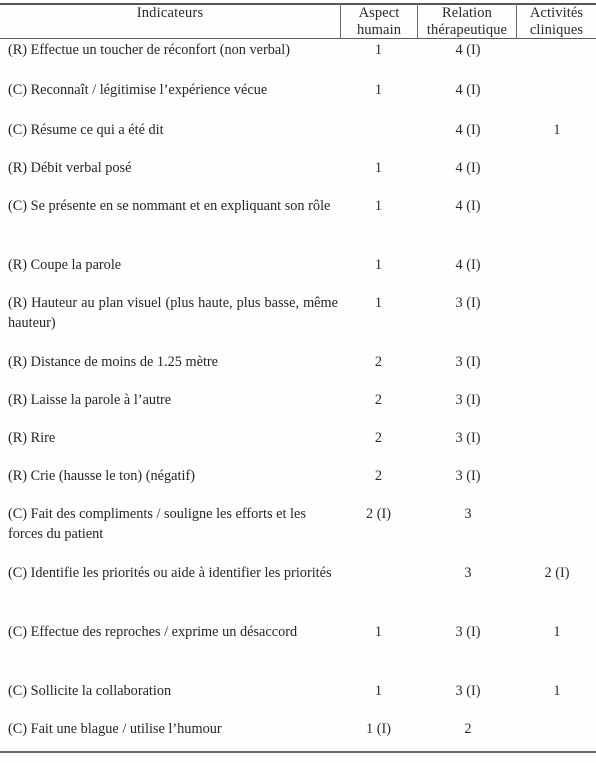 This screenshot has width=596, height=763. Describe the element at coordinates (468, 729) in the screenshot. I see `relation-therapeutique-cell: 2` at that location.